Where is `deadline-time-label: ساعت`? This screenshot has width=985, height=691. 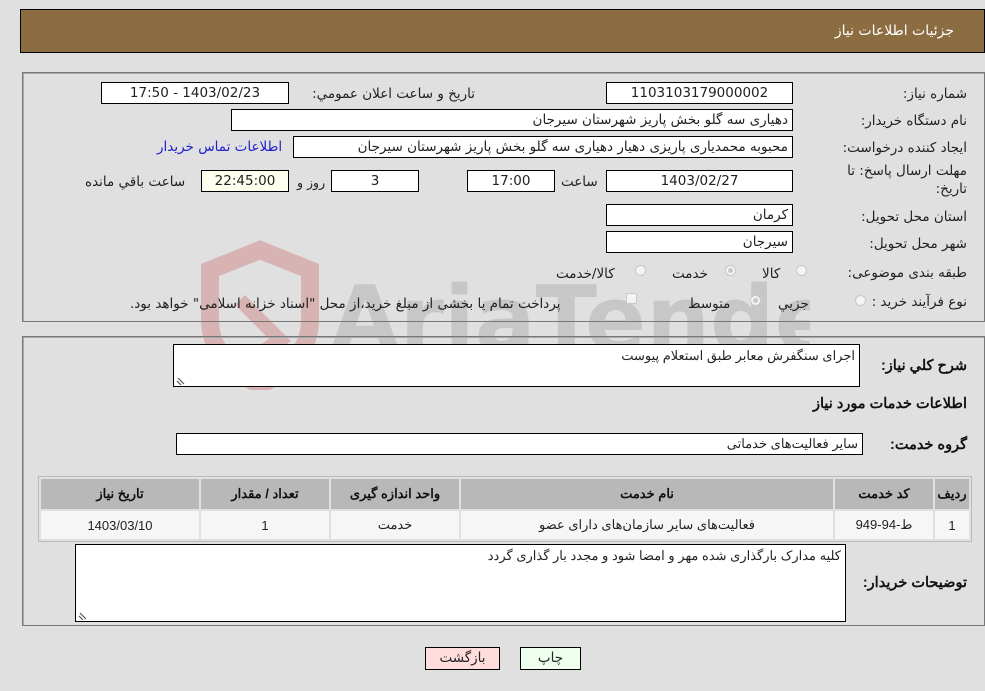
deadline-time-label: ساعت is located at coordinates (579, 182).